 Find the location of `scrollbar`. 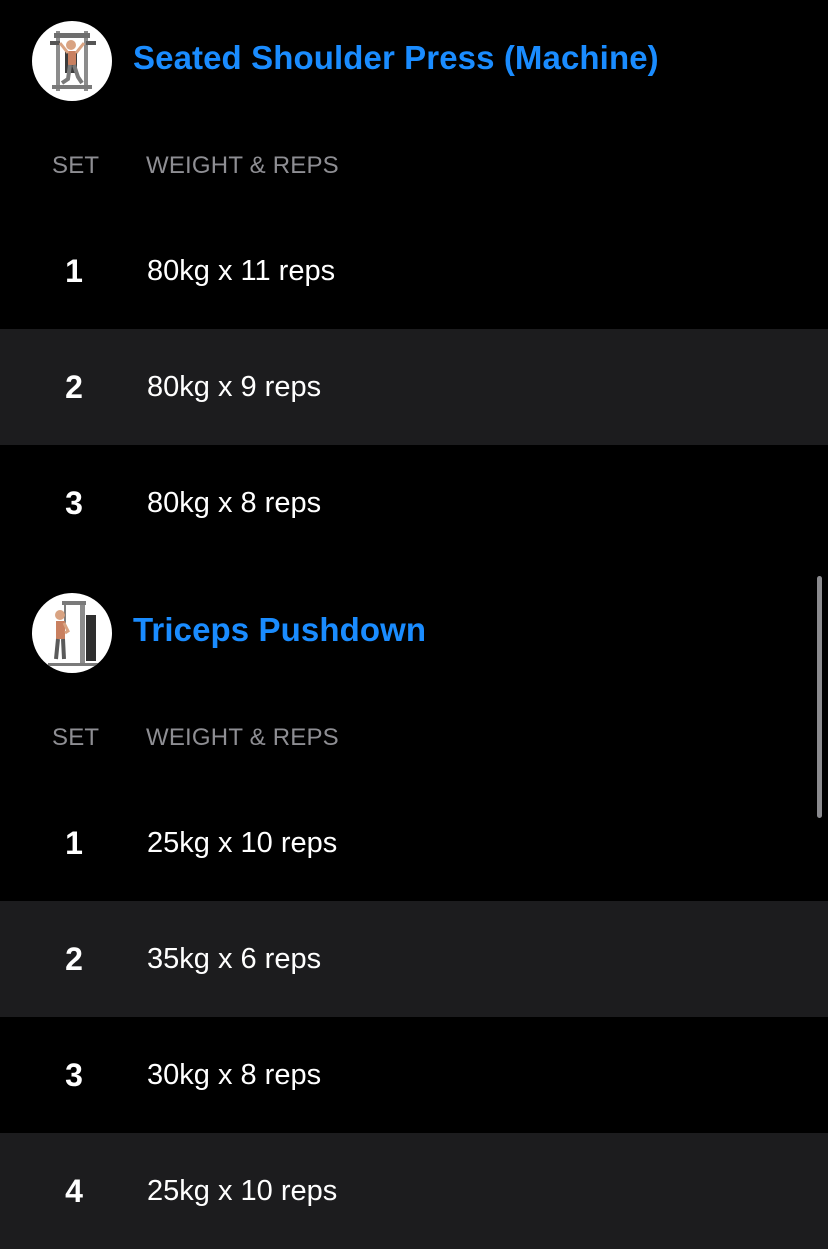

scrollbar is located at coordinates (819, 697).